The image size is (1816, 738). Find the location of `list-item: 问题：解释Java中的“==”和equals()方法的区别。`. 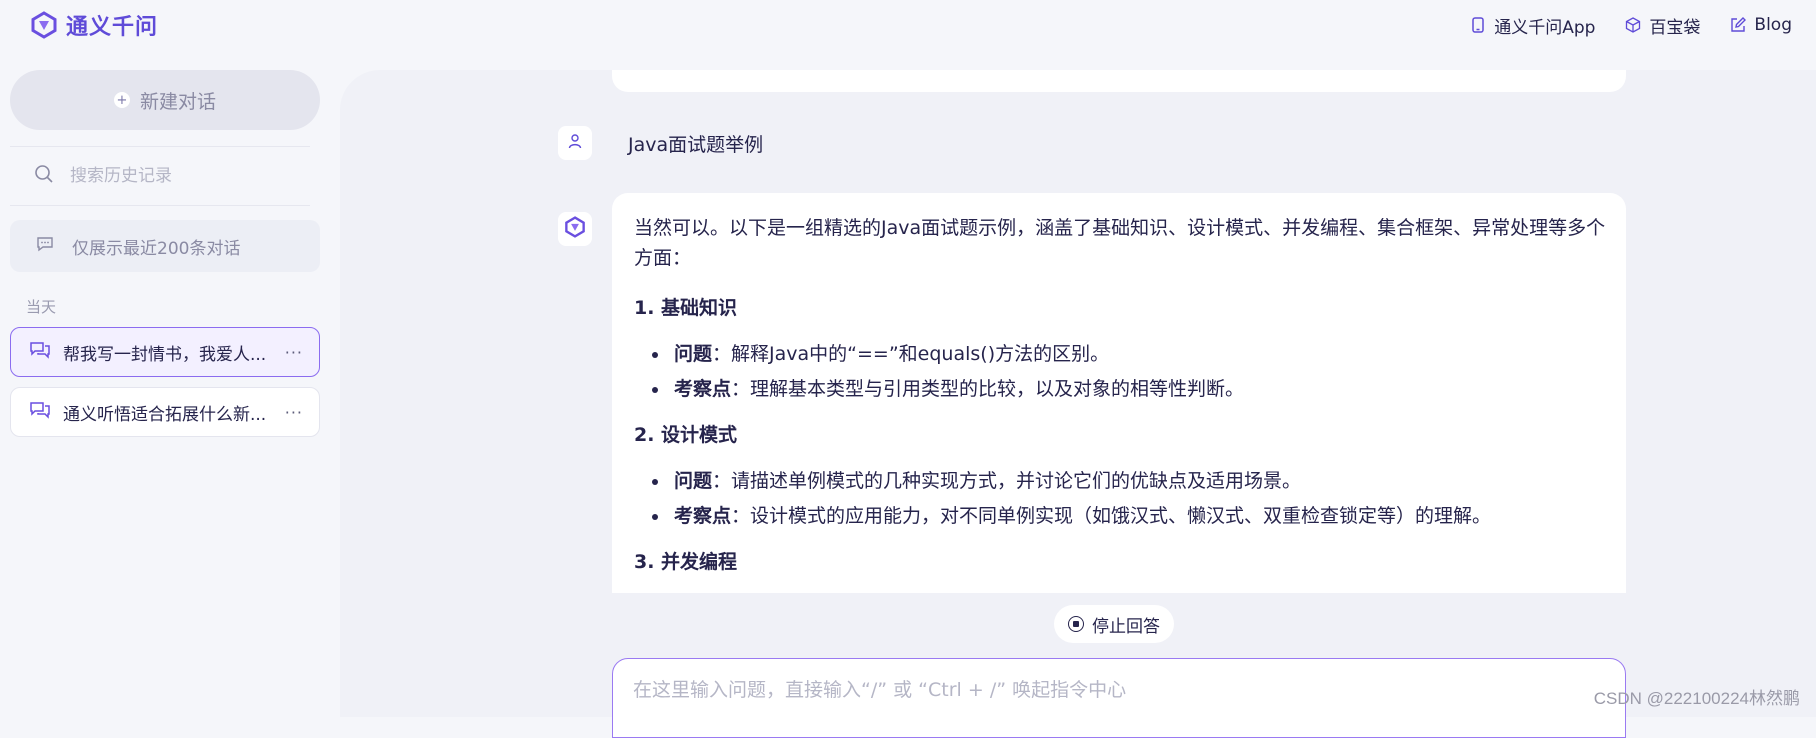

list-item: 问题：解释Java中的“==”和equals()方法的区别。 is located at coordinates (1120, 354).